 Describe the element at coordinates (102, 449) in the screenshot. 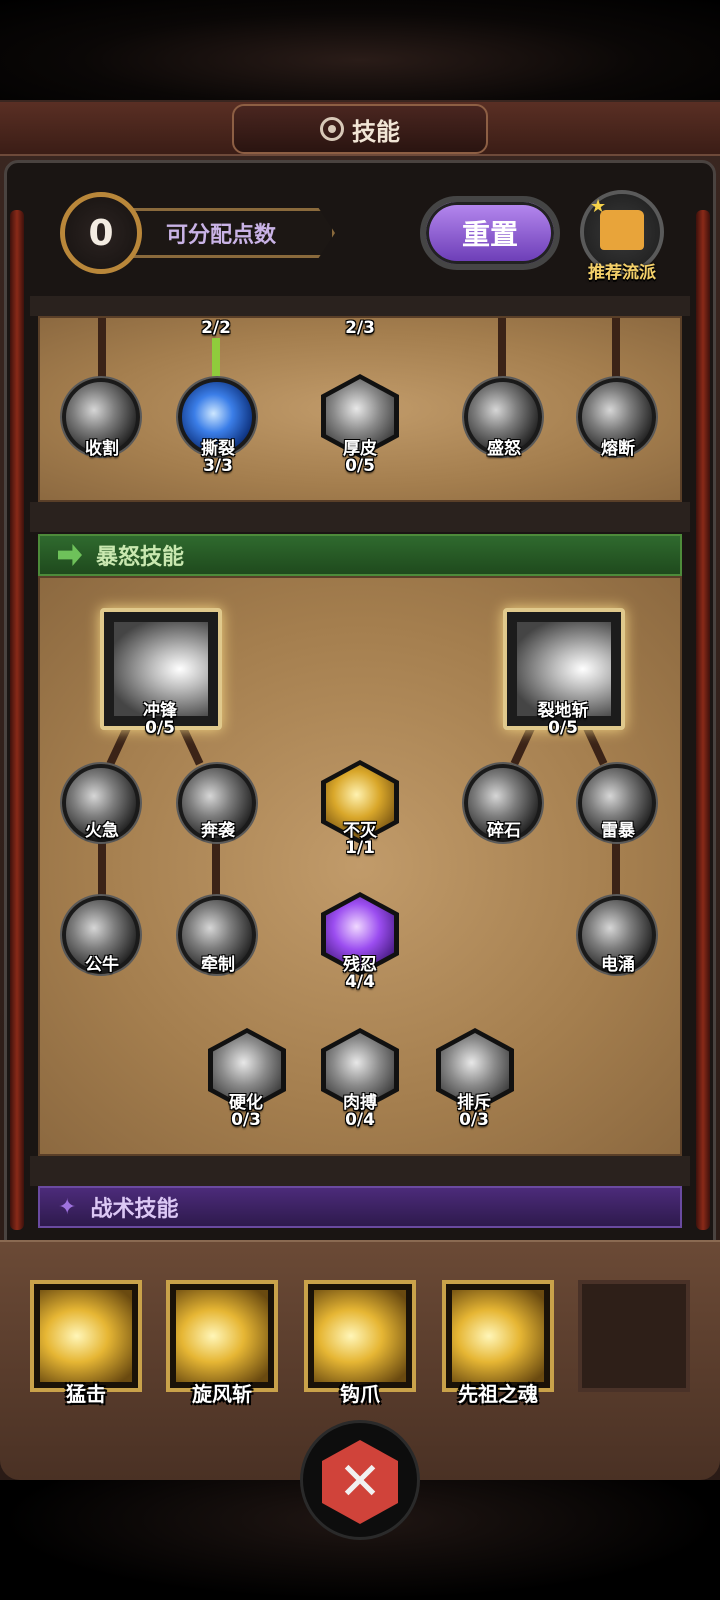

I see `skill-name: 收割` at that location.